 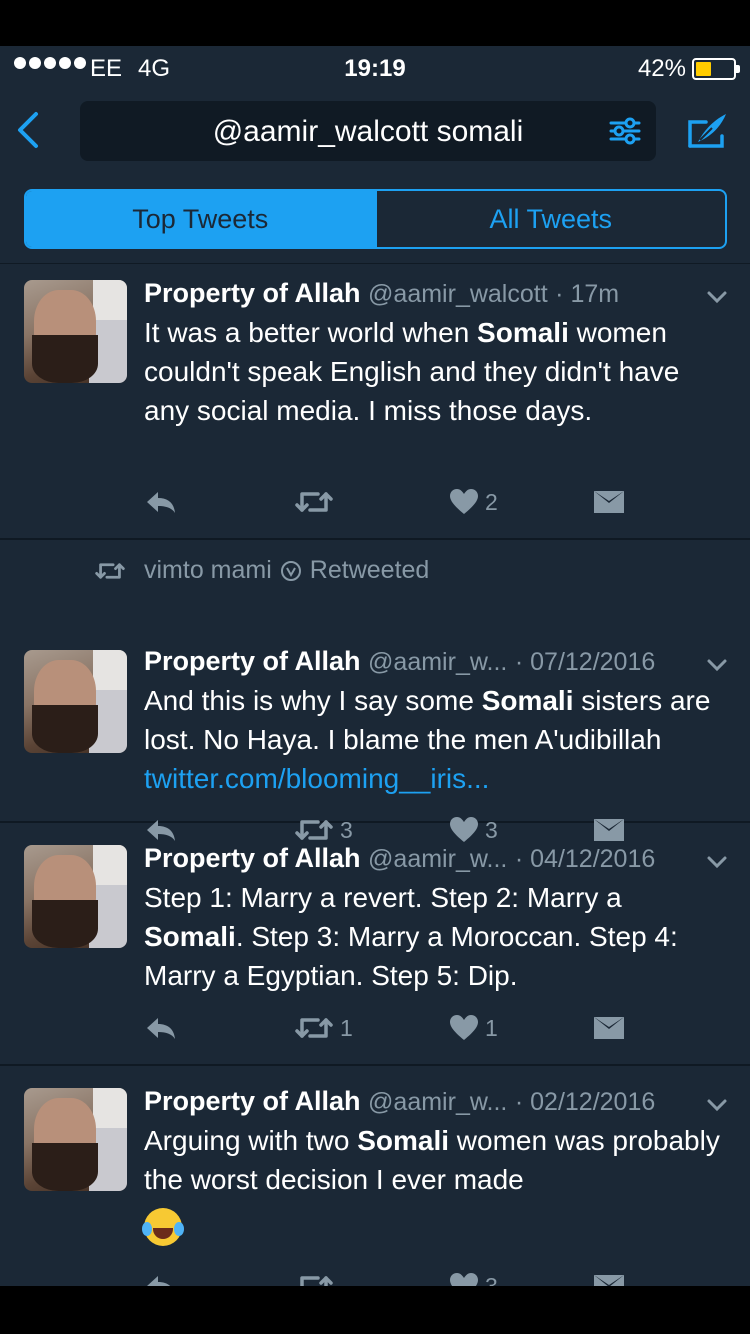 I want to click on tweet-header: Property of Allah @aamir_walcott · 17m, so click(x=381, y=293).